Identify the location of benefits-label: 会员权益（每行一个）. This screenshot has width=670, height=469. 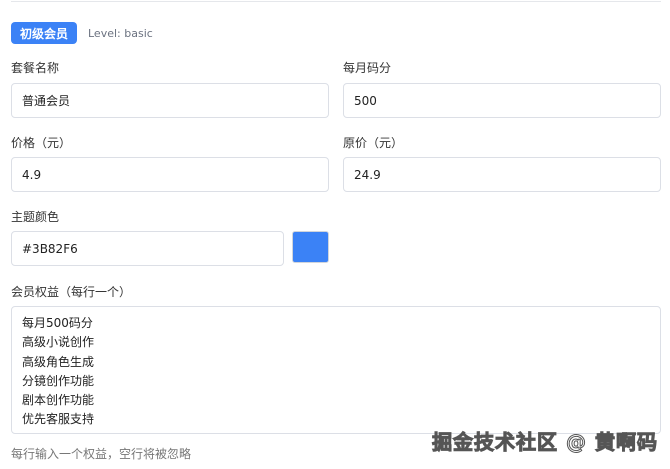
(71, 292).